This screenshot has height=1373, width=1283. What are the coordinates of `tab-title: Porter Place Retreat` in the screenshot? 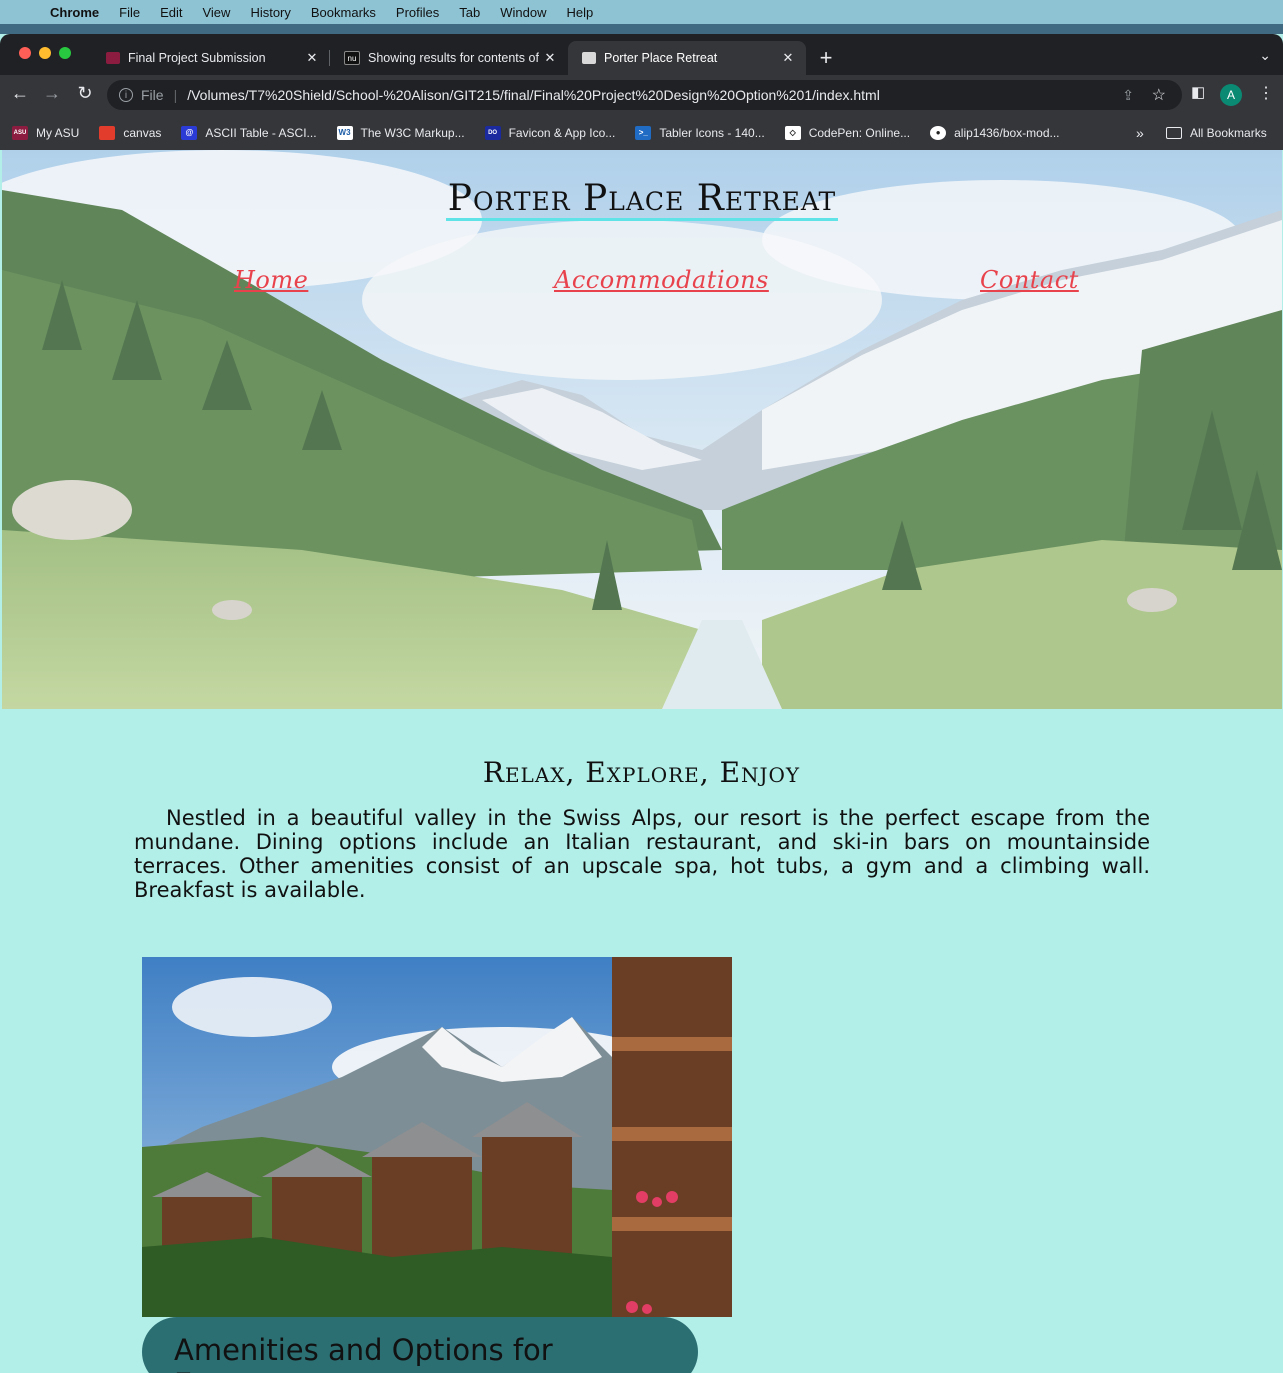 It's located at (661, 58).